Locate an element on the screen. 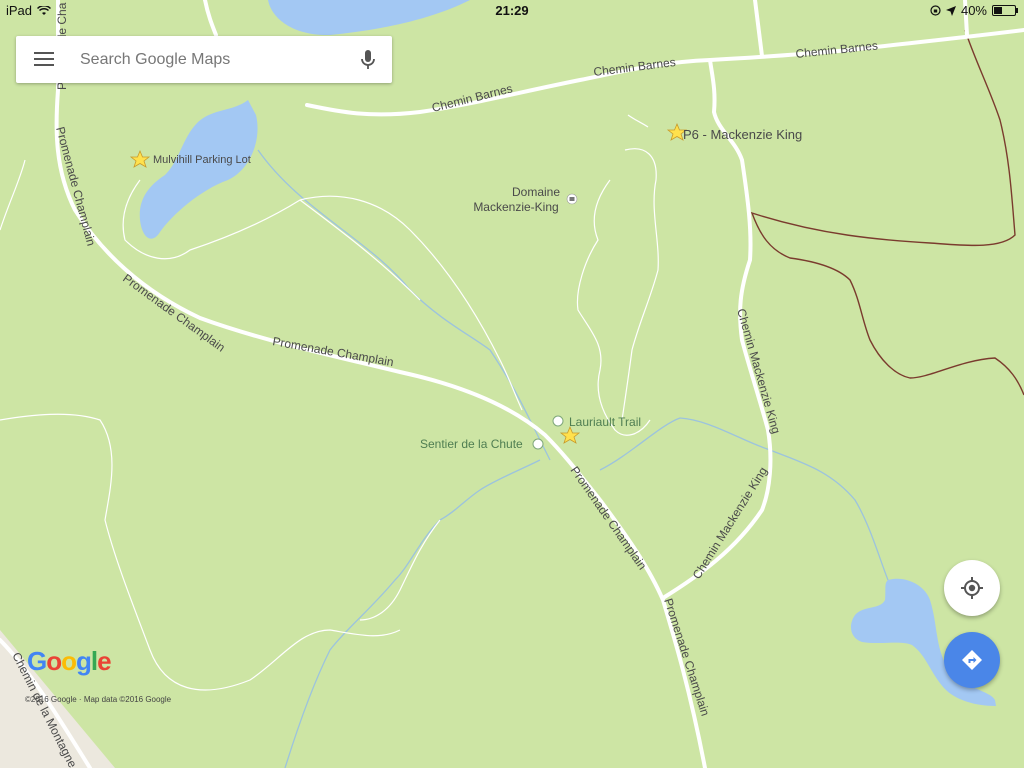 The width and height of the screenshot is (1024, 768). battery-icon is located at coordinates (1005, 10).